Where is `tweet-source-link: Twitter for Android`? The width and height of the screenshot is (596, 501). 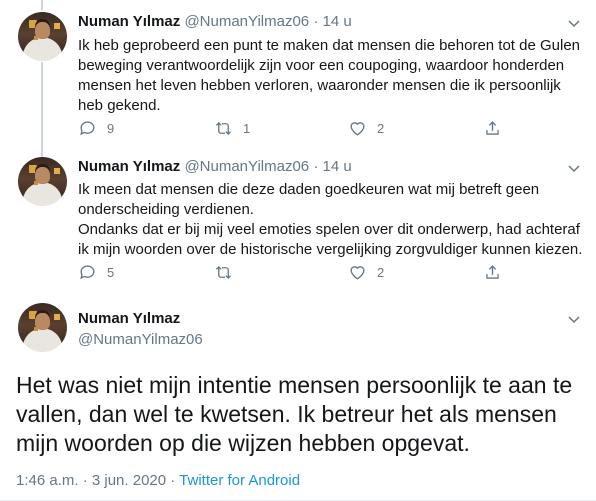 tweet-source-link: Twitter for Android is located at coordinates (239, 480).